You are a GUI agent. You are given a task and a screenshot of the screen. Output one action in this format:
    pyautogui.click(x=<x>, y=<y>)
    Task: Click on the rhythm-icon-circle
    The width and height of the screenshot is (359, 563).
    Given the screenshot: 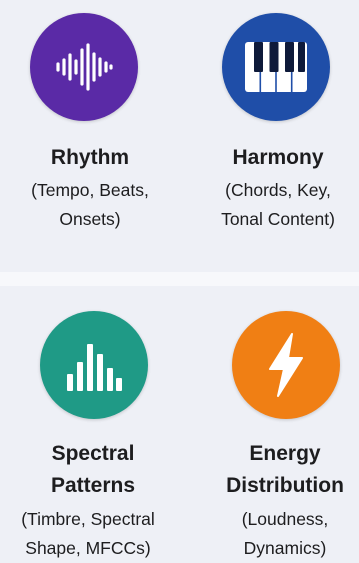 What is the action you would take?
    pyautogui.click(x=84, y=67)
    